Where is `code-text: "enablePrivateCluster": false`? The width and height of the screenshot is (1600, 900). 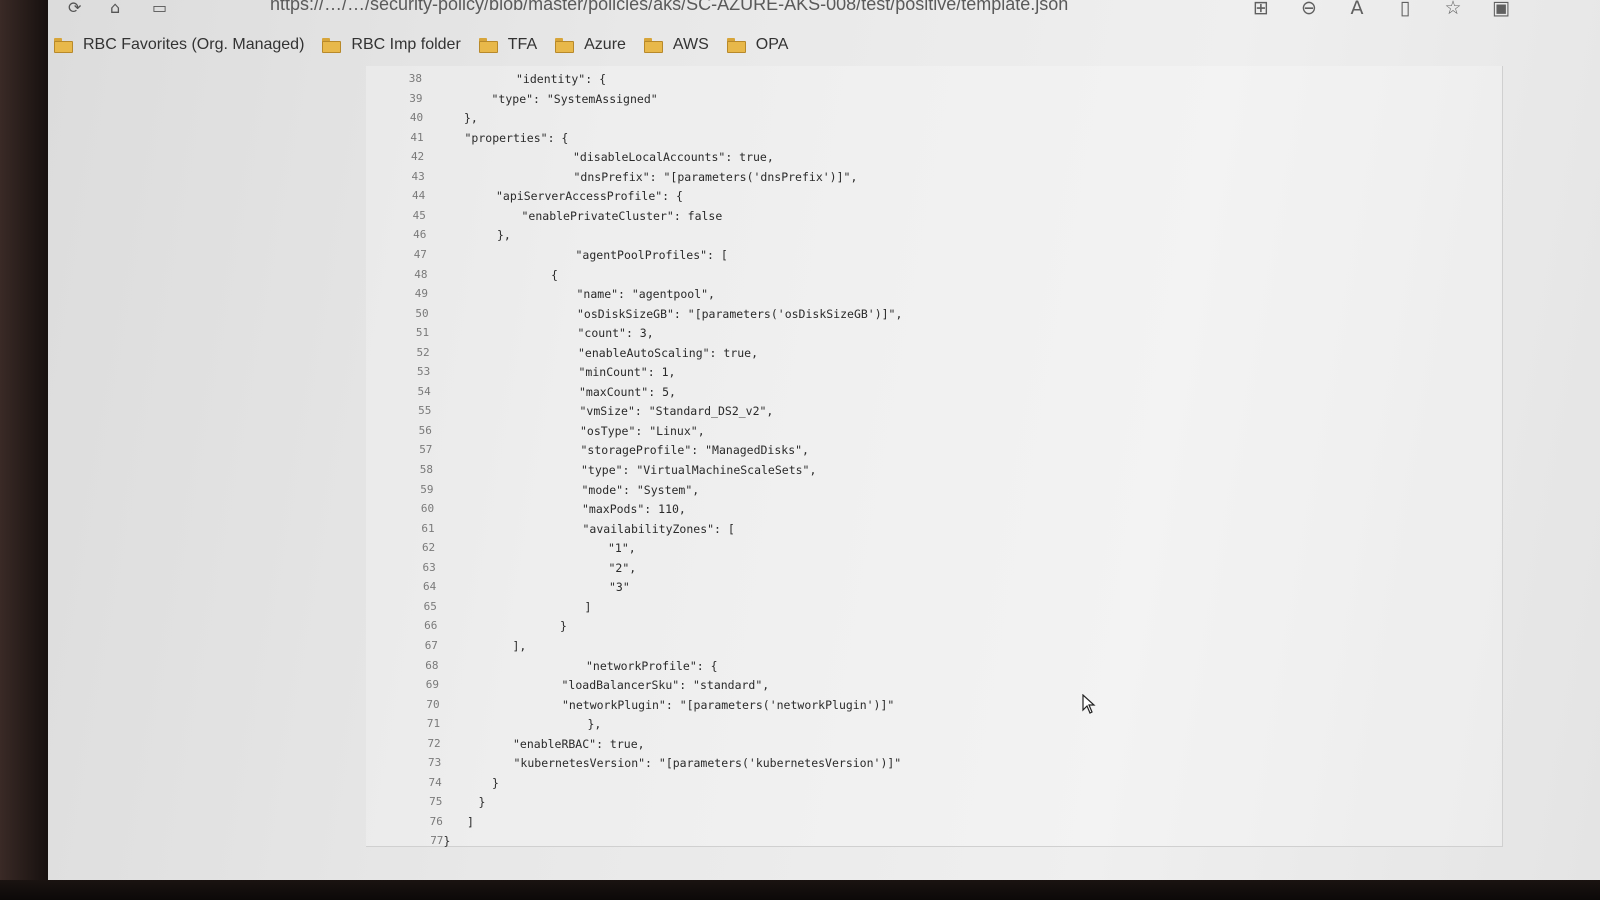
code-text: "enablePrivateCluster": false is located at coordinates (622, 215).